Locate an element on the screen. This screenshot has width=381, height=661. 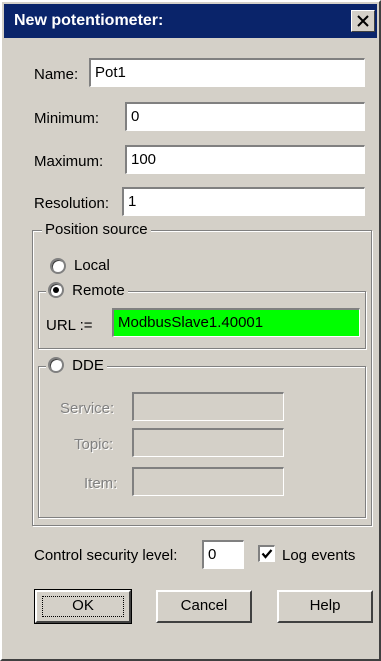
cancel-button: Cancel is located at coordinates (204, 606).